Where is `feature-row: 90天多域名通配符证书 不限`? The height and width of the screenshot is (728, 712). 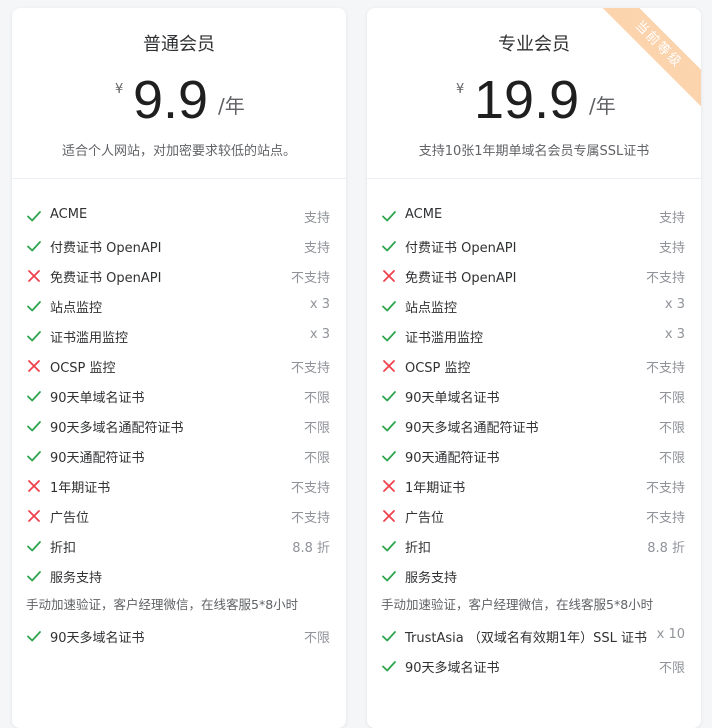 feature-row: 90天多域名通配符证书 不限 is located at coordinates (534, 427).